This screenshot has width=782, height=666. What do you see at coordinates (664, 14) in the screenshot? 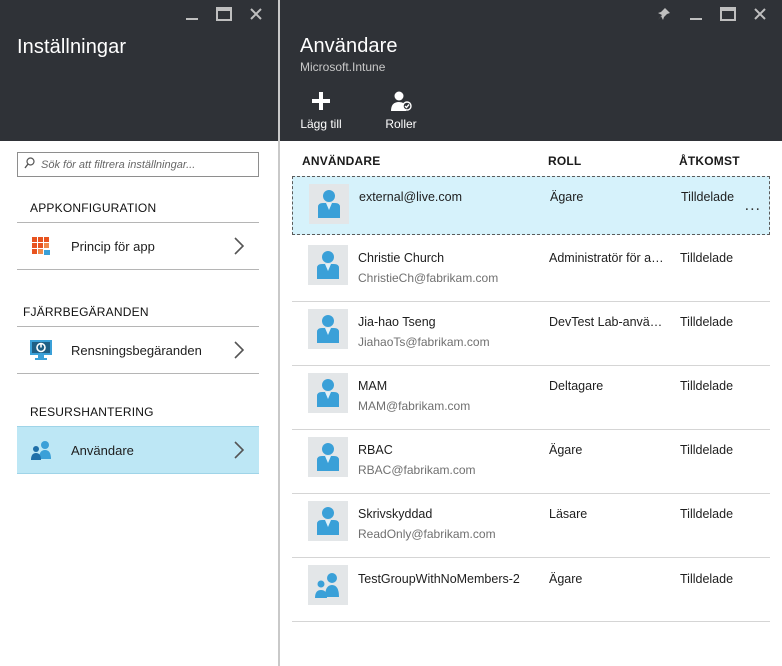
I see `pin-icon` at bounding box center [664, 14].